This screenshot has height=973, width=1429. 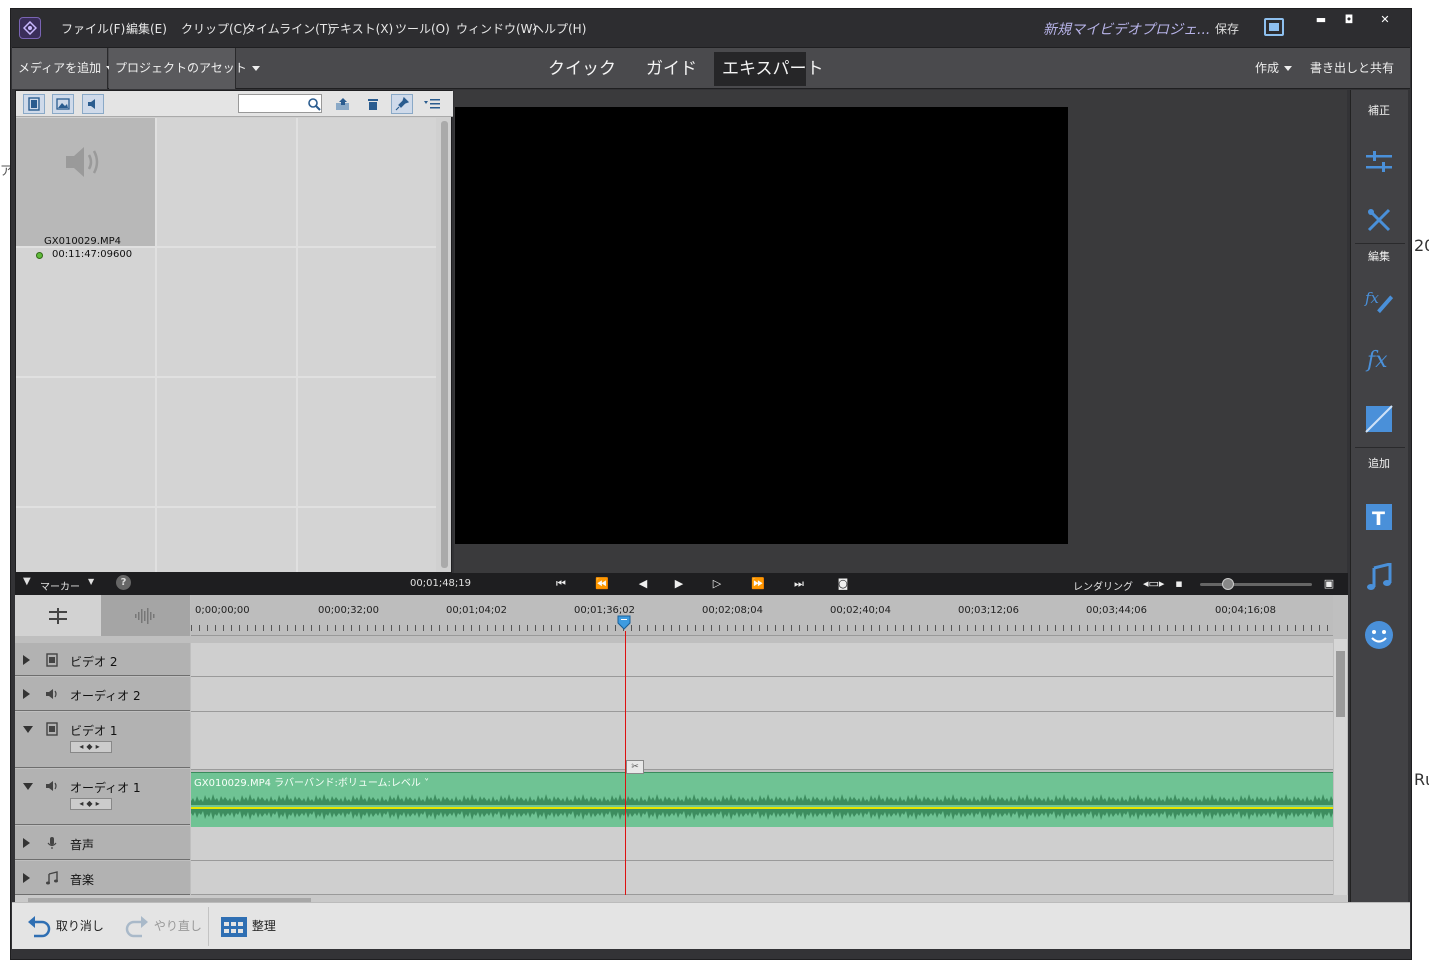 What do you see at coordinates (643, 584) in the screenshot?
I see `step-back-icon: ◀` at bounding box center [643, 584].